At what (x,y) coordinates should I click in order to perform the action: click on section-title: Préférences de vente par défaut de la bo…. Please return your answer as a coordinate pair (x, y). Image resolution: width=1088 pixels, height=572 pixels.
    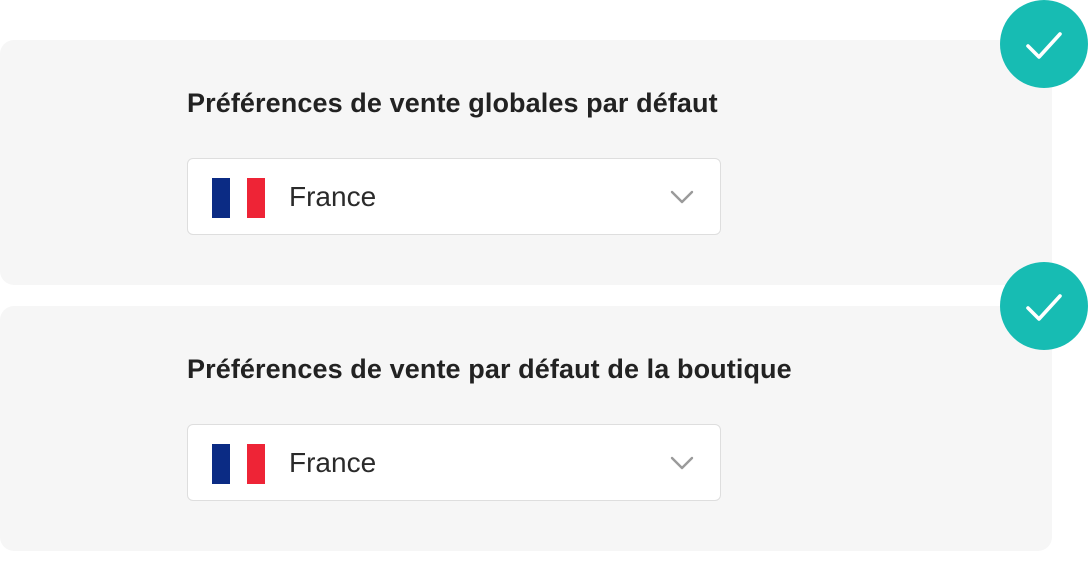
    Looking at the image, I should click on (489, 369).